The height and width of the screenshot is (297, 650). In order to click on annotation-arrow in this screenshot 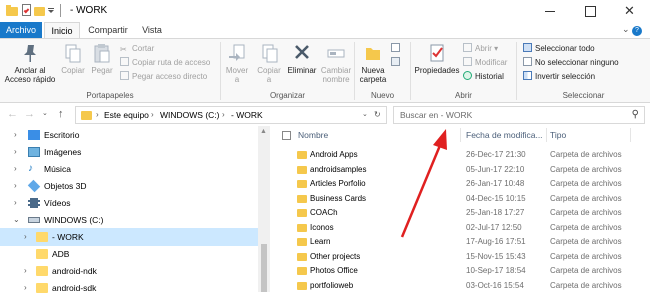, I will do `click(423, 183)`.